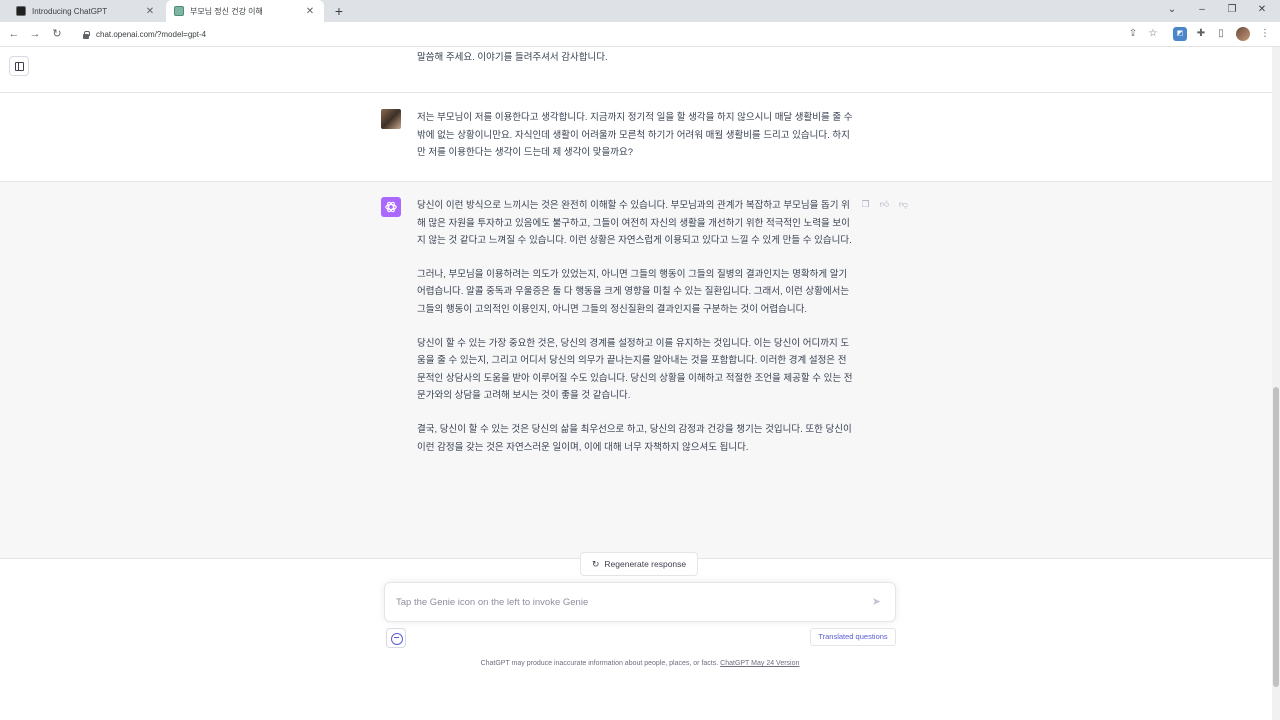 This screenshot has height=720, width=1280. Describe the element at coordinates (57, 34) in the screenshot. I see `reload-icon: ↻` at that location.